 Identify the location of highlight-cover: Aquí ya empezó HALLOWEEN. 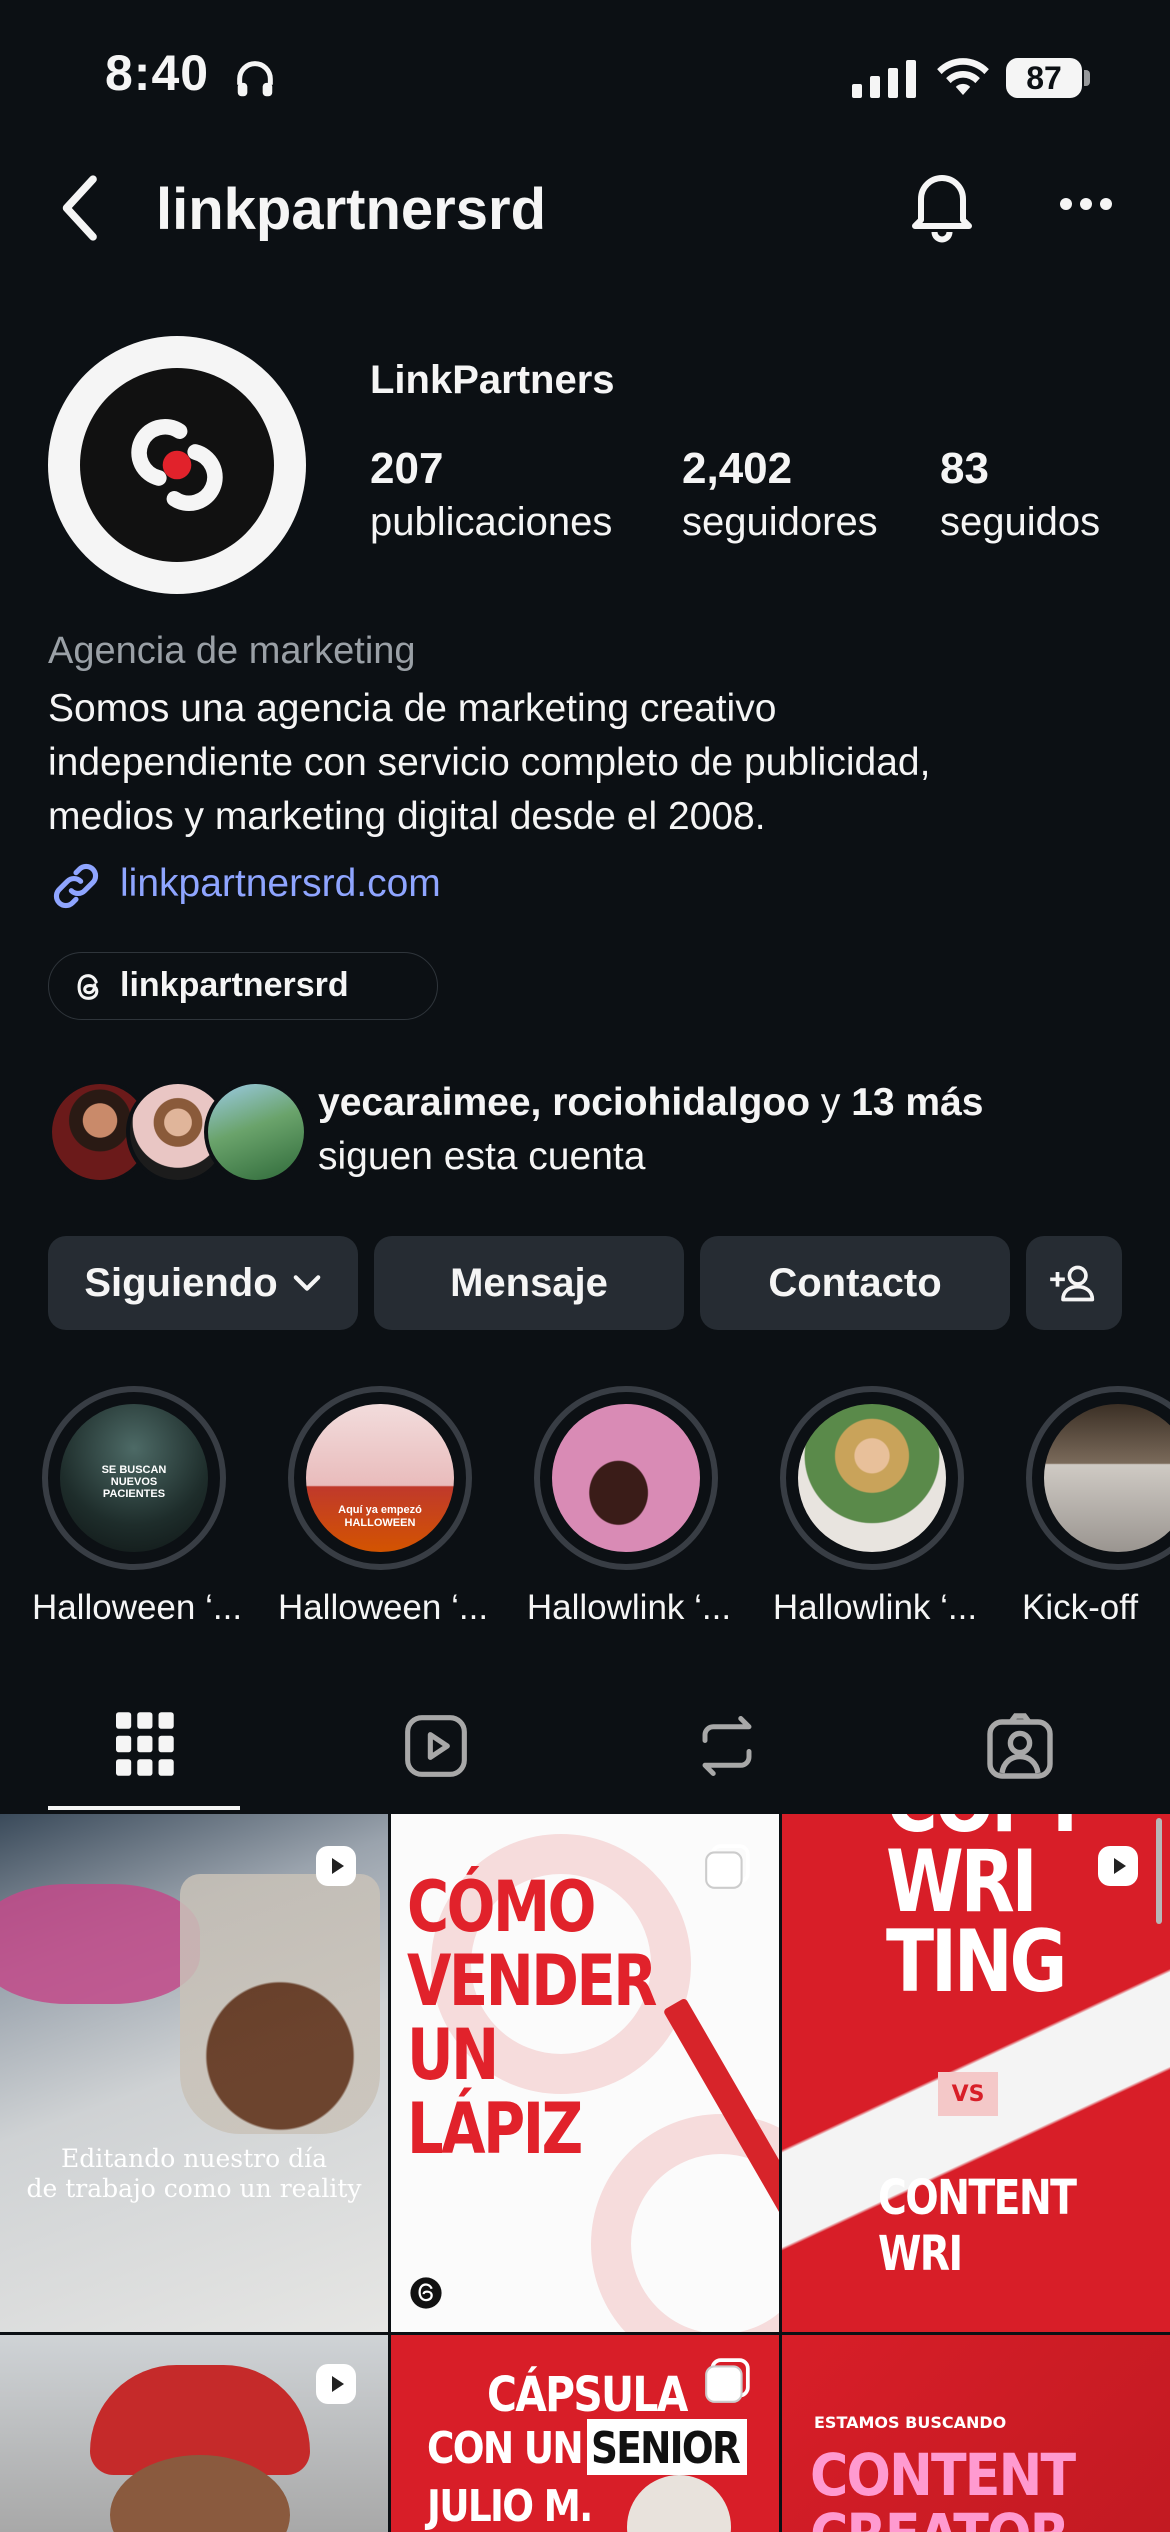
(380, 1478).